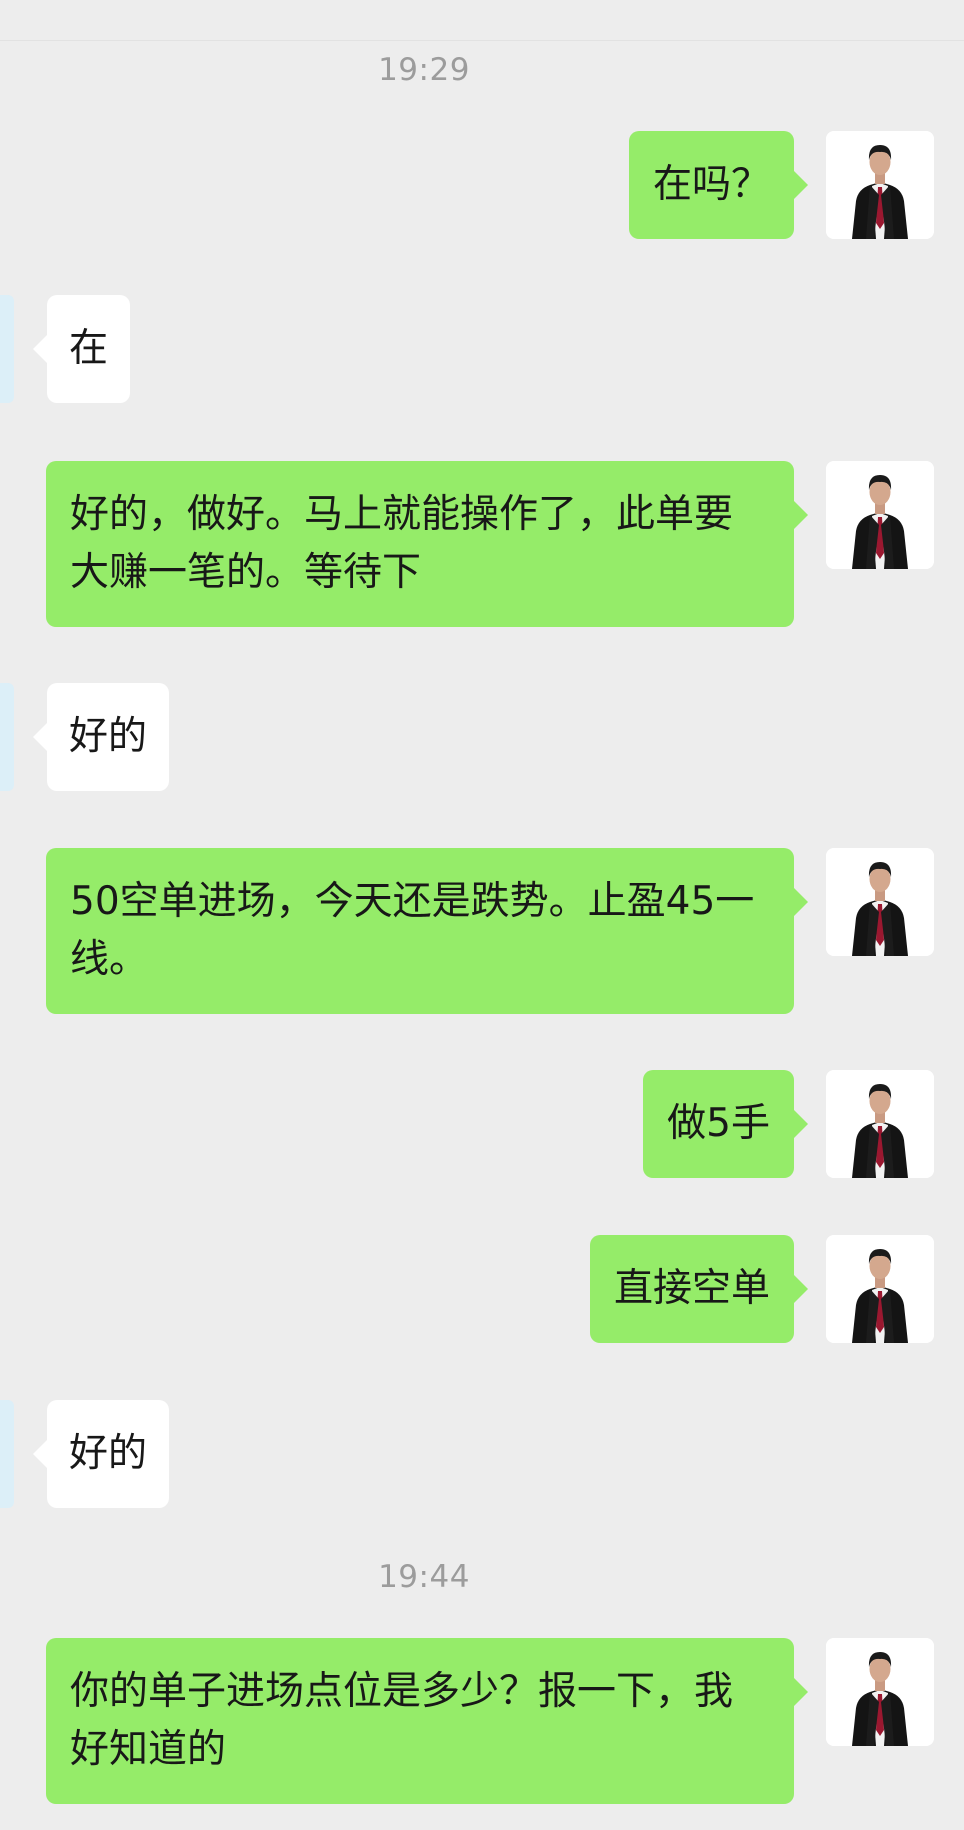 The image size is (964, 1830). Describe the element at coordinates (699, 1289) in the screenshot. I see `message-bubble-outgoing: 直接空单` at that location.